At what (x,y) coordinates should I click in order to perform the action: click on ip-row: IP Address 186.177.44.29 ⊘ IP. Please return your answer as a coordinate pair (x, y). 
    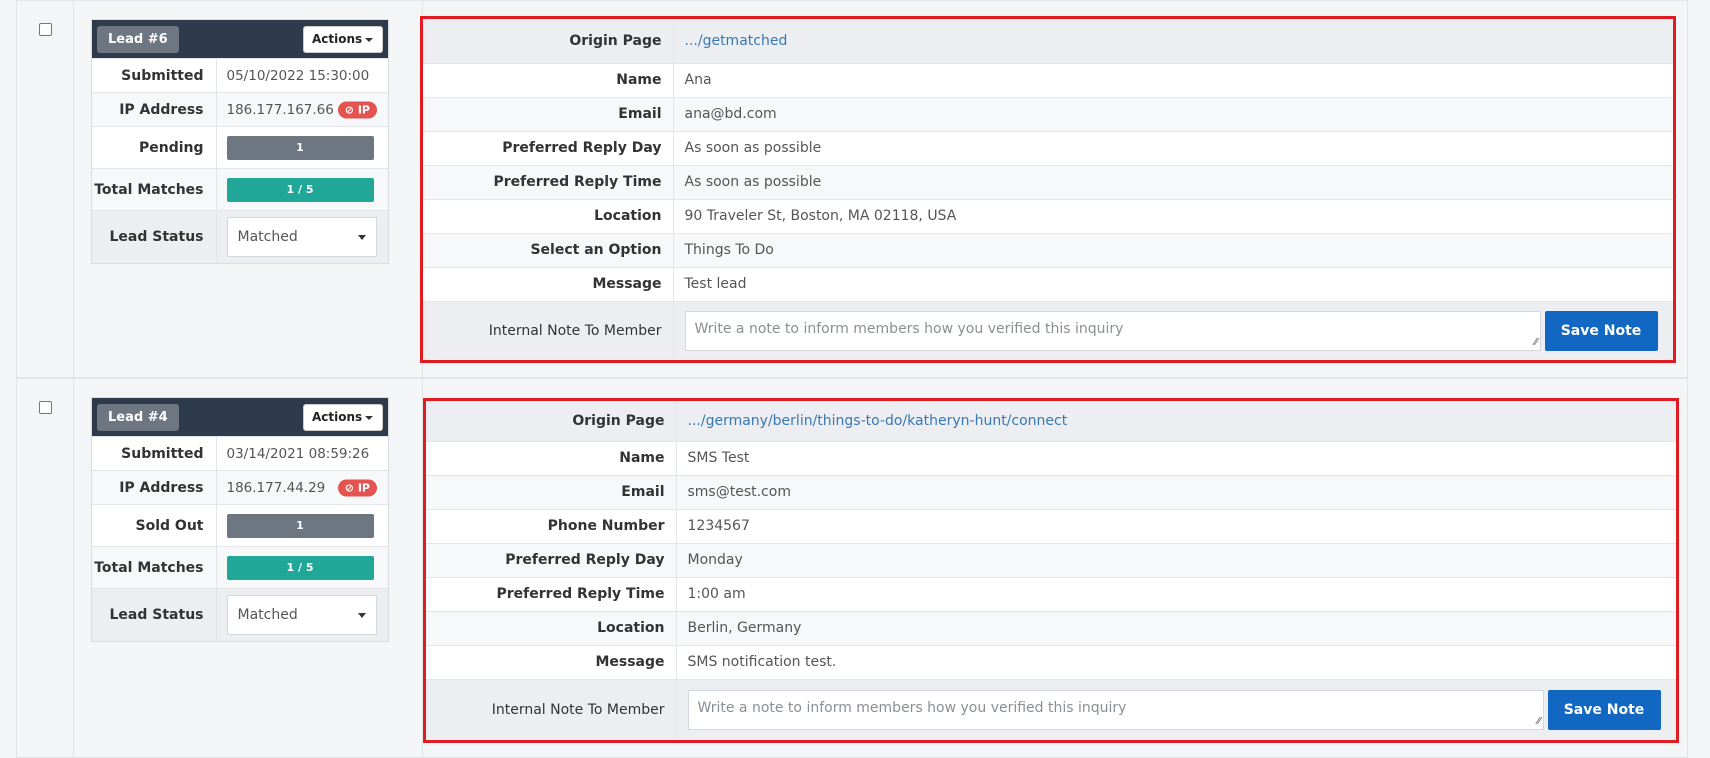
    Looking at the image, I should click on (240, 487).